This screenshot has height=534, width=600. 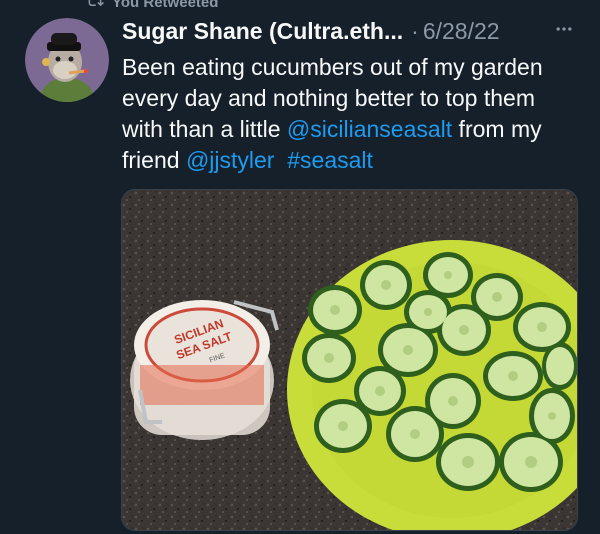 I want to click on tweet-date: 6/28/22, so click(x=461, y=31).